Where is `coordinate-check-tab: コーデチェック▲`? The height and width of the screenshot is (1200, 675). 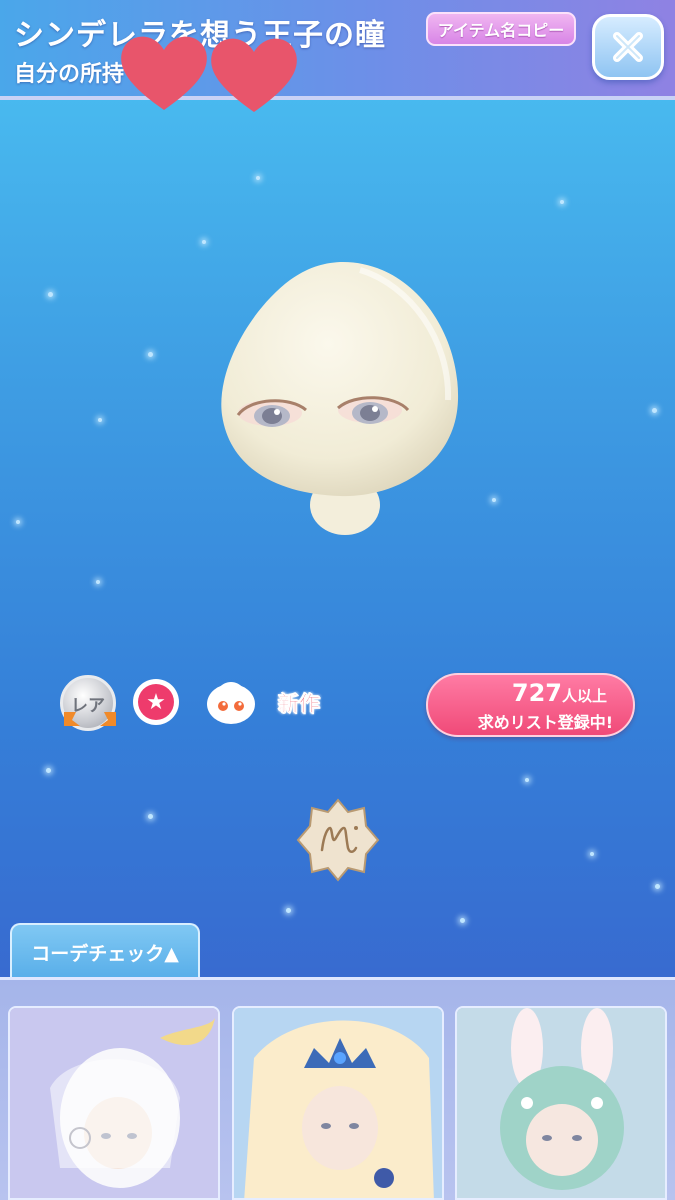
coordinate-check-tab: コーデチェック▲ is located at coordinates (105, 951).